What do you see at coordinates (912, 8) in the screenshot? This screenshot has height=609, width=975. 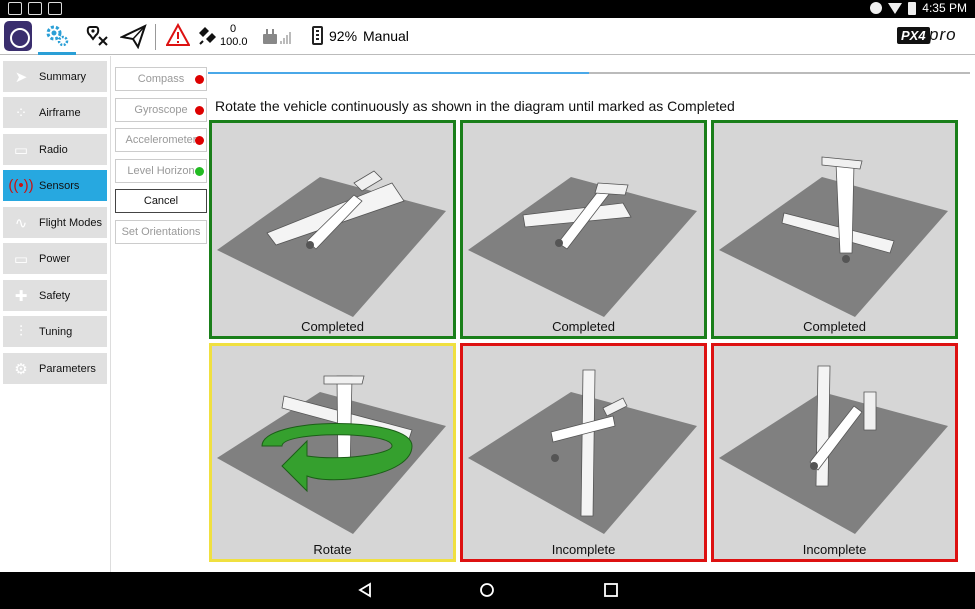 I see `battery-status-icon` at bounding box center [912, 8].